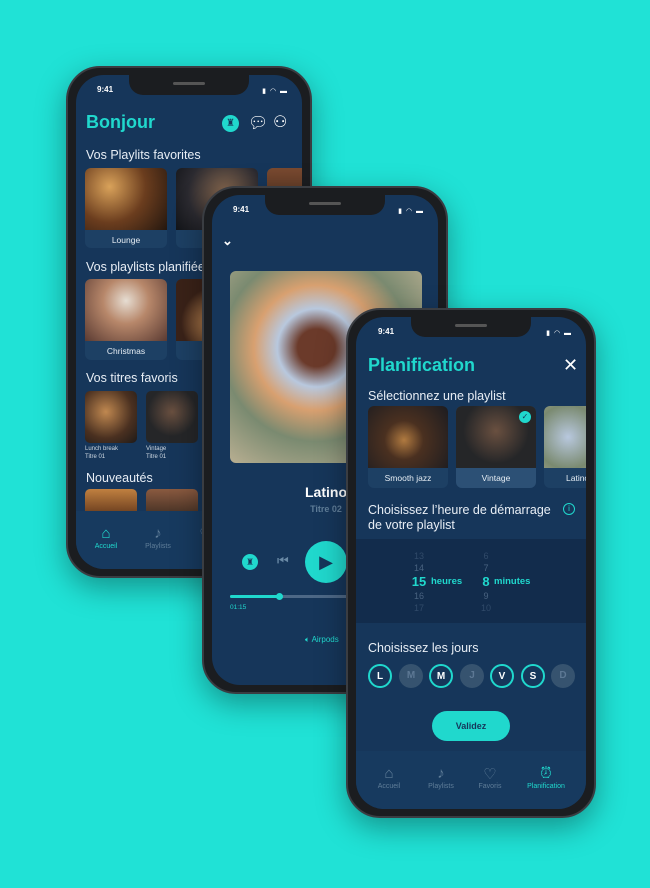  Describe the element at coordinates (143, 155) in the screenshot. I see `section-favorites: Vos Playlits favorites` at that location.